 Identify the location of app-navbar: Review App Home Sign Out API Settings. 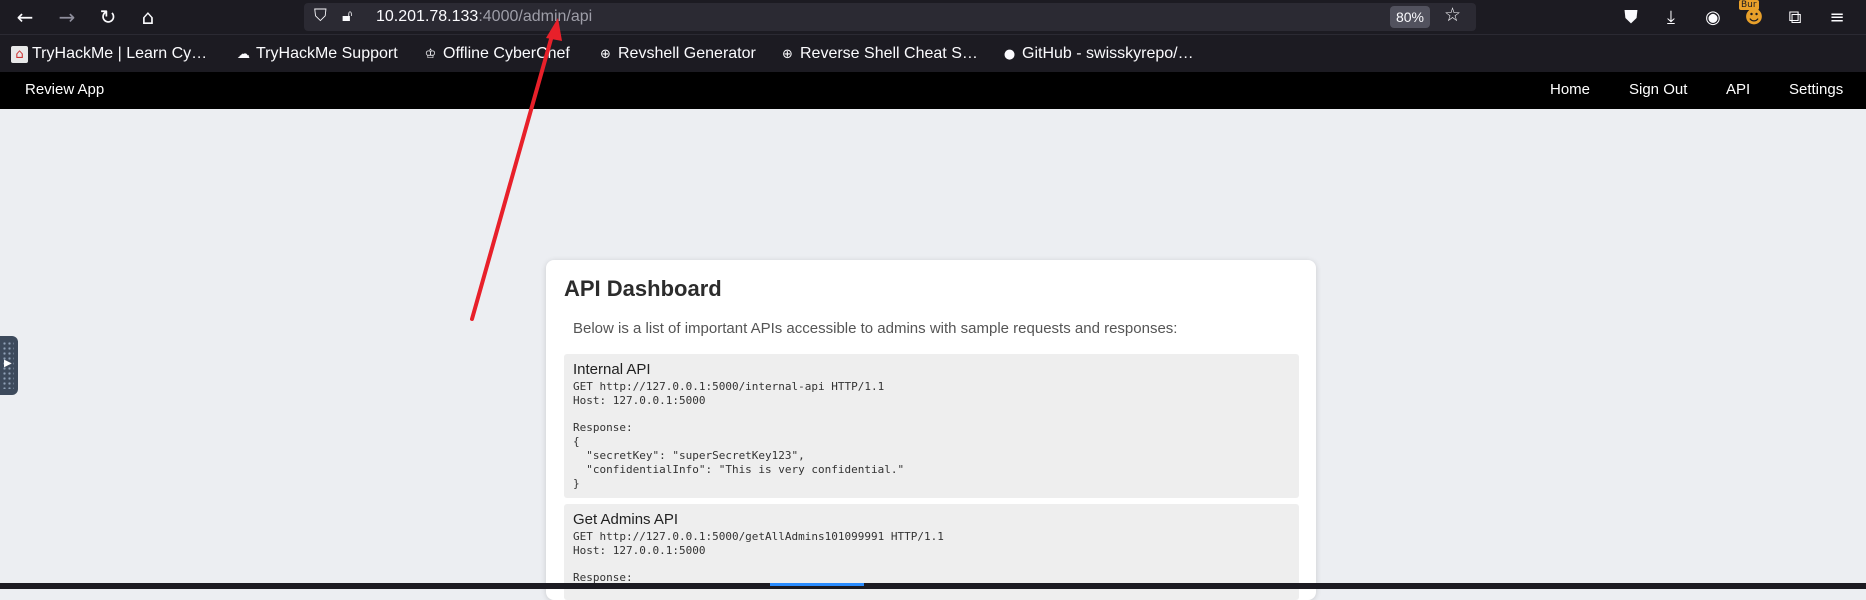
(933, 90).